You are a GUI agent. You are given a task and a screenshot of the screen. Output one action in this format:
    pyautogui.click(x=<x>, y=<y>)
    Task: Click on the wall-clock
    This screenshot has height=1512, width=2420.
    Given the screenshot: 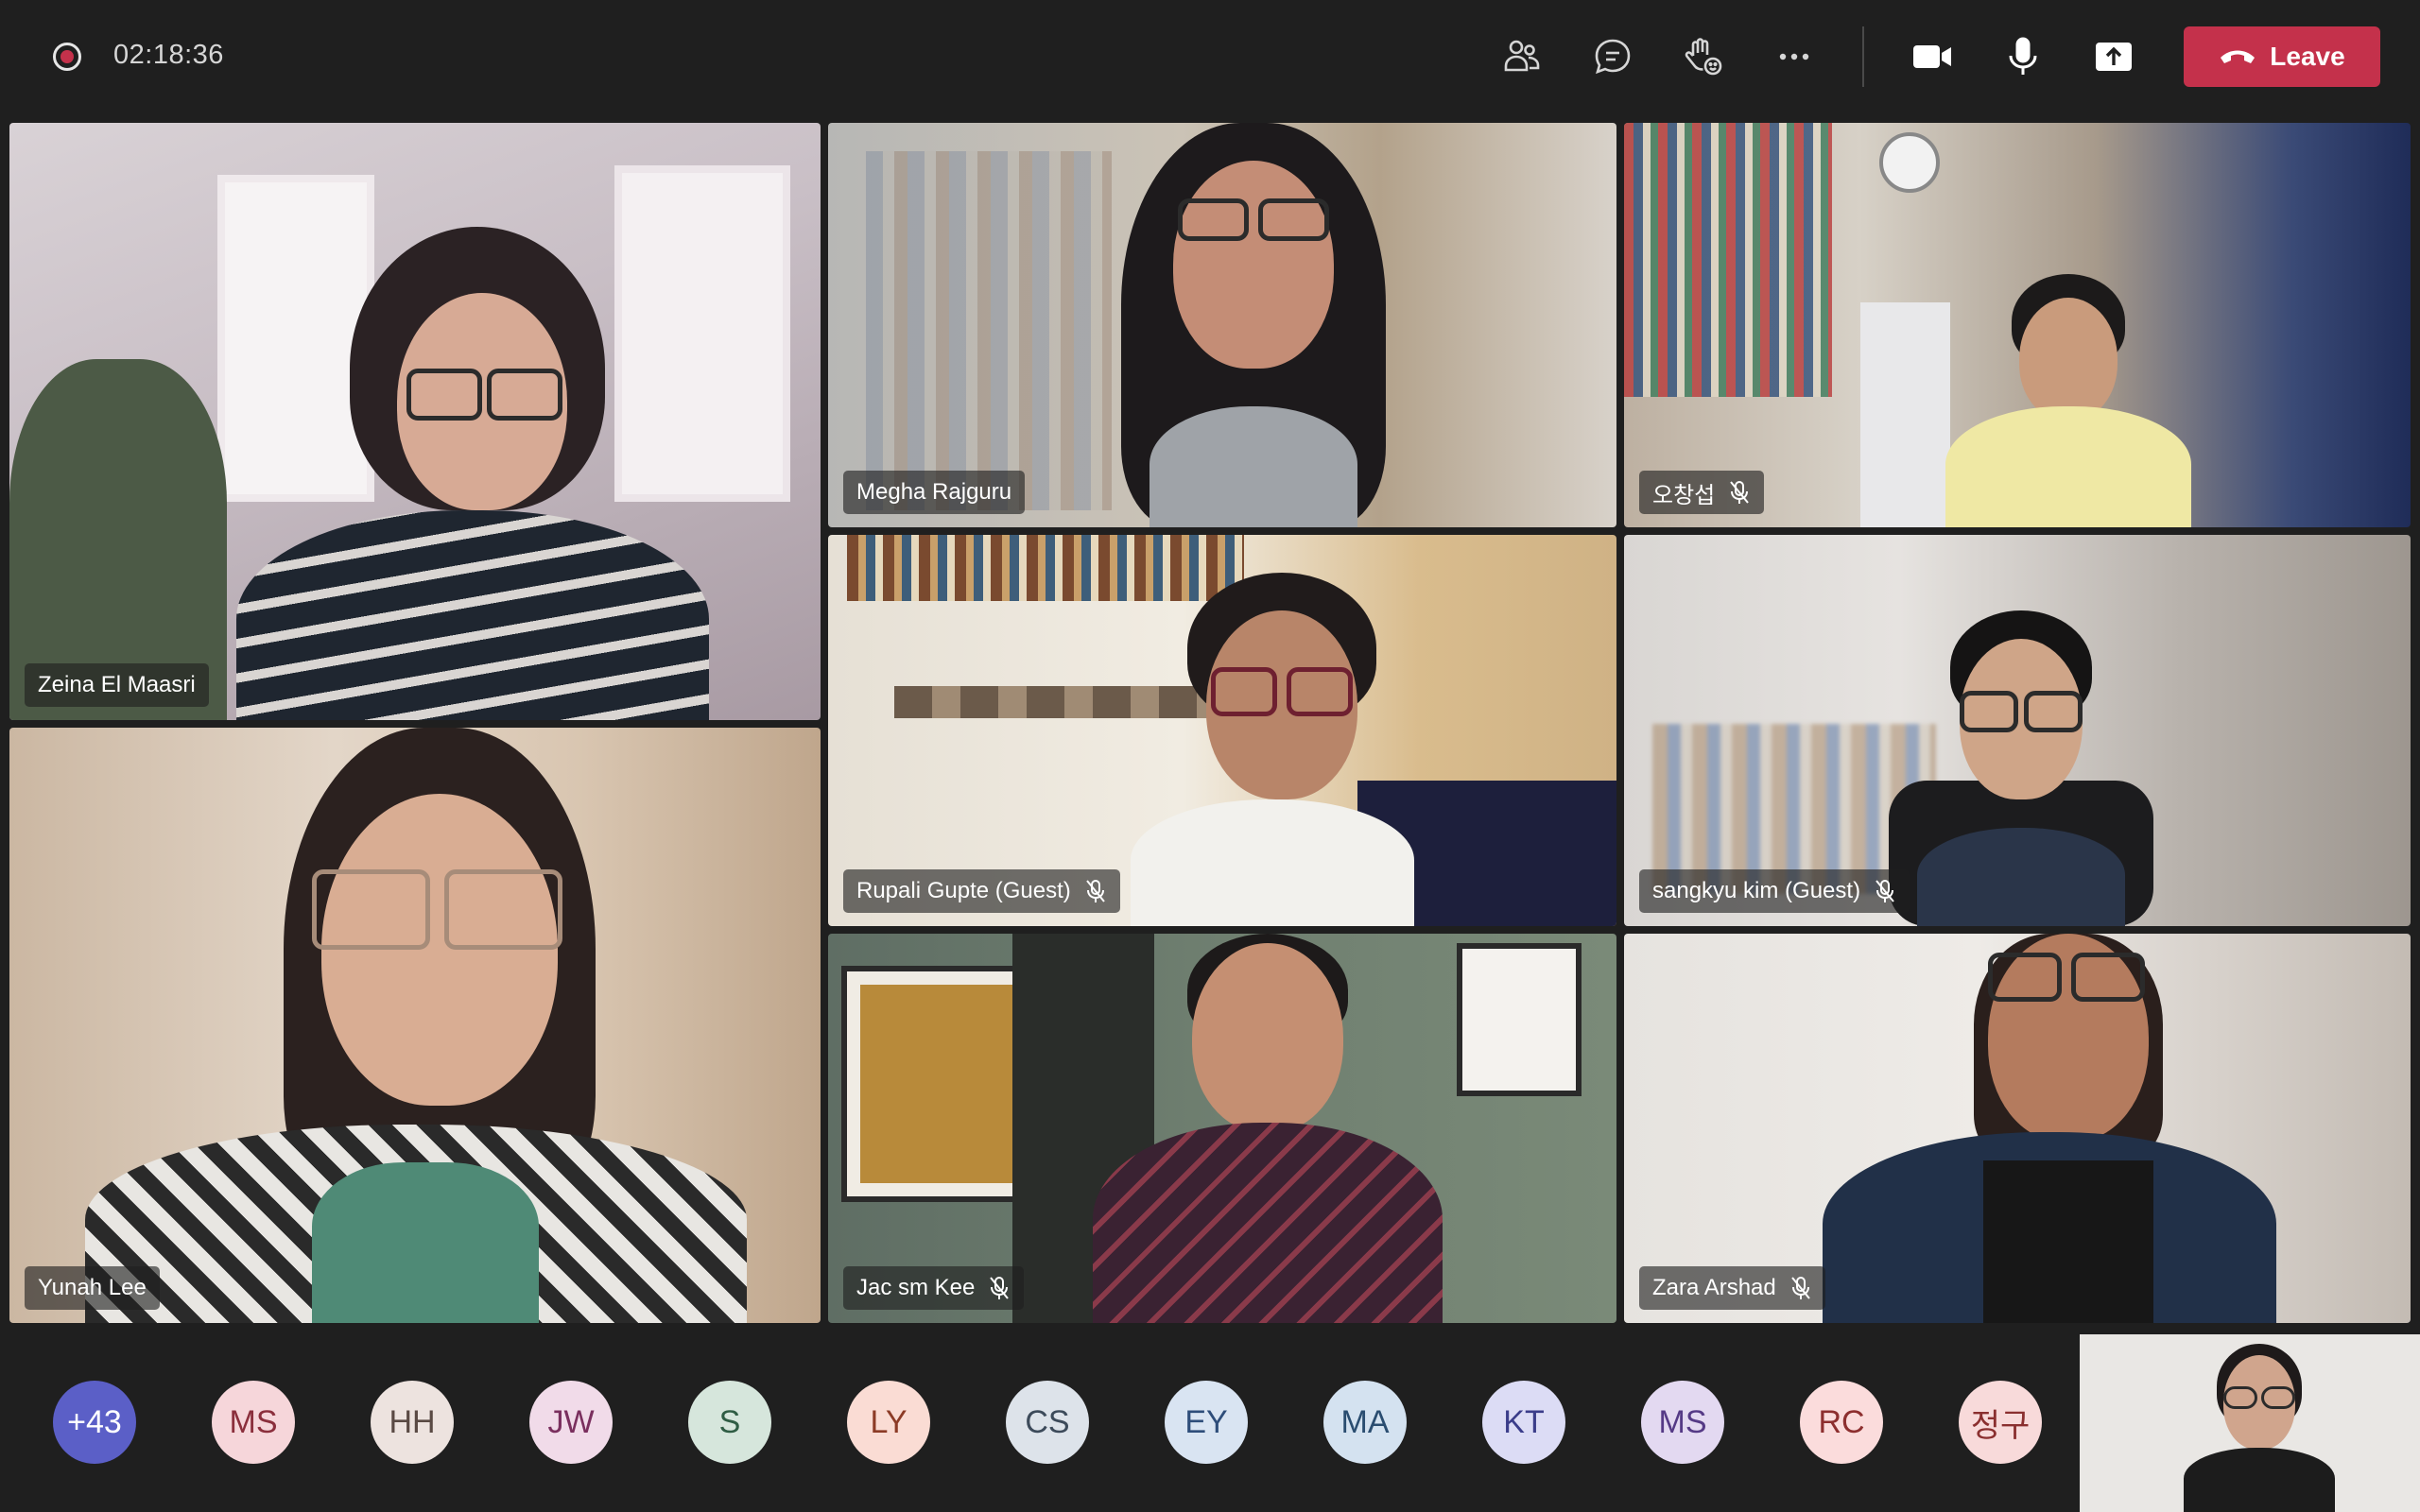 What is the action you would take?
    pyautogui.click(x=1909, y=162)
    